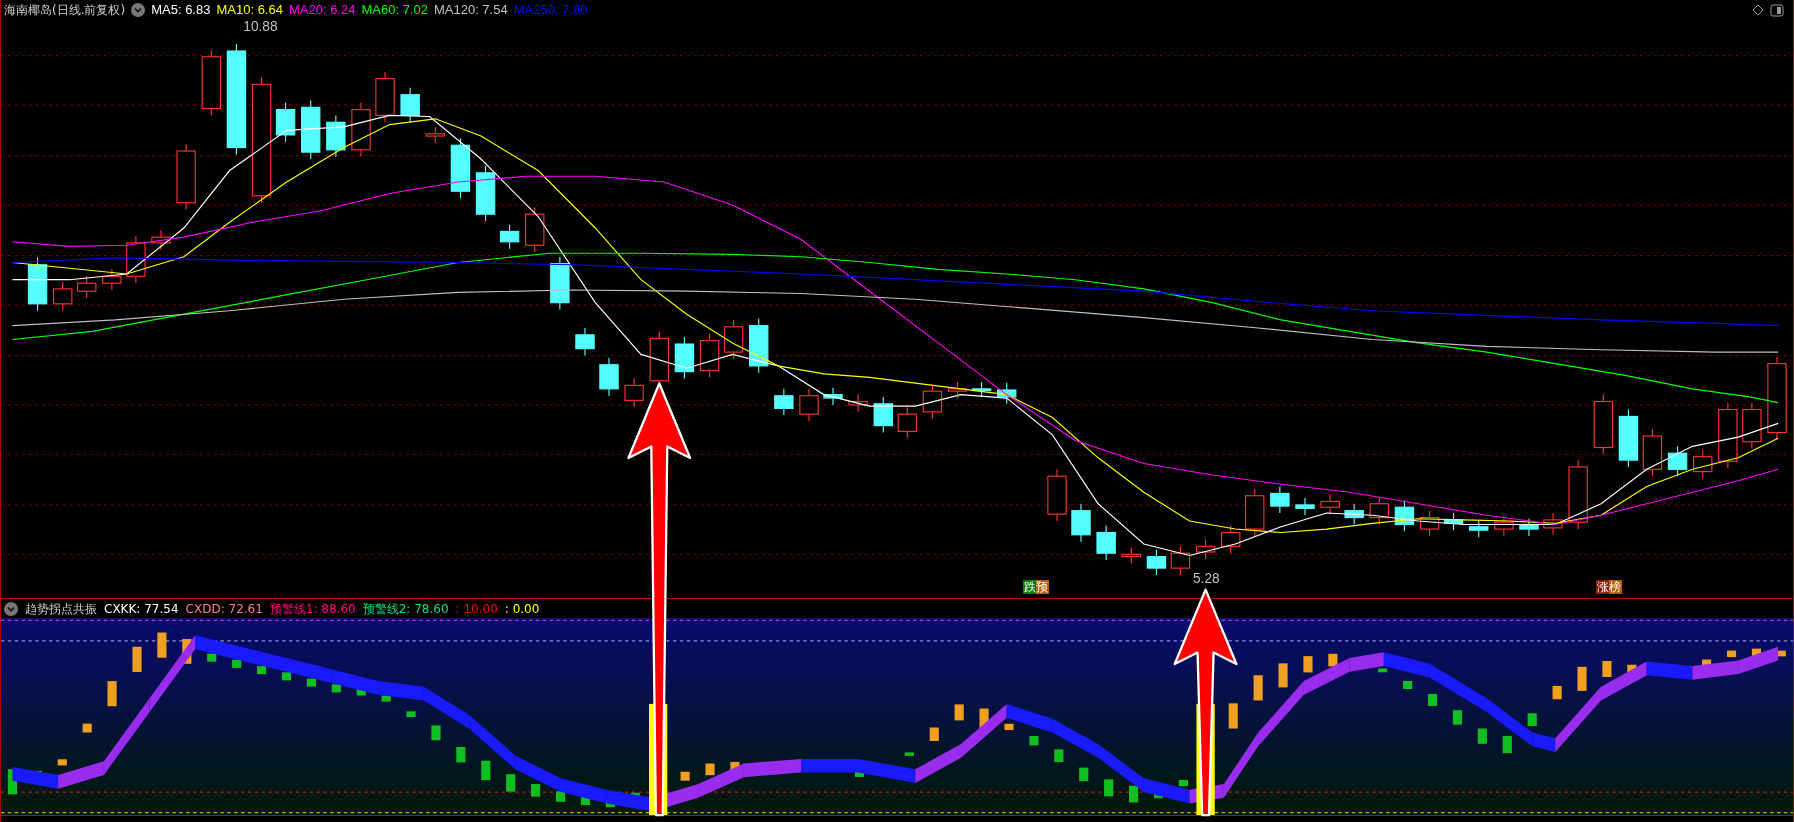 This screenshot has width=1794, height=822. I want to click on stock-title: 海南椰岛(日线.前复权), so click(65, 10).